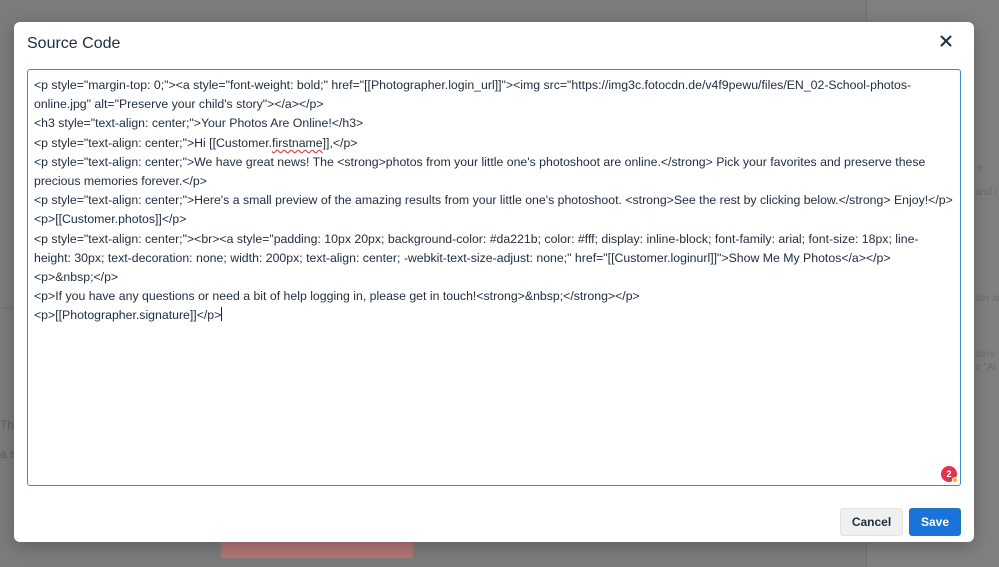 This screenshot has height=567, width=999. Describe the element at coordinates (986, 192) in the screenshot. I see `background-text-fragment: and i` at that location.